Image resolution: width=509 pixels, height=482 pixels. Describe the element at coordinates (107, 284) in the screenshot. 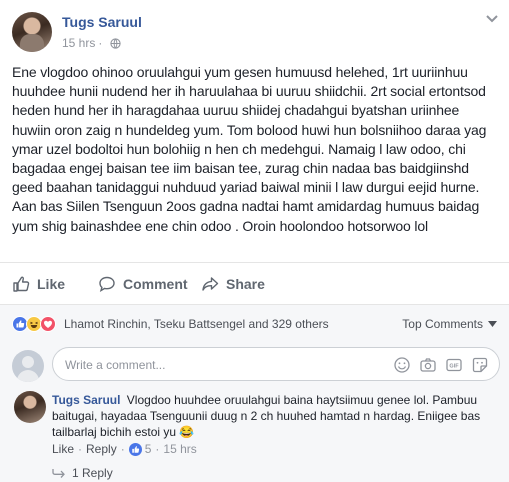

I see `comment-bubble-icon` at that location.